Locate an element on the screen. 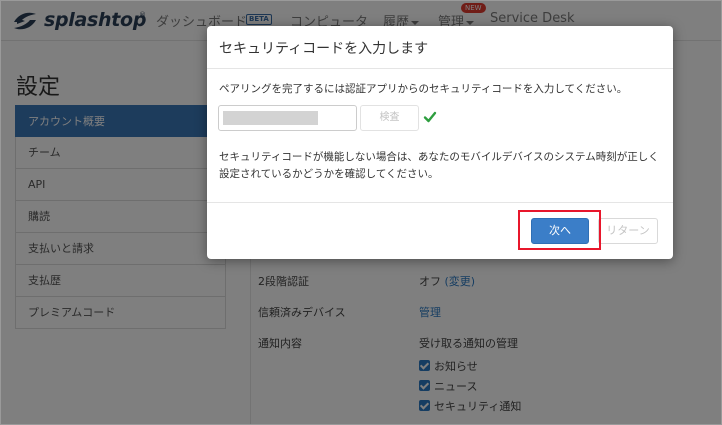 The height and width of the screenshot is (425, 722). return-button: リターン is located at coordinates (628, 231).